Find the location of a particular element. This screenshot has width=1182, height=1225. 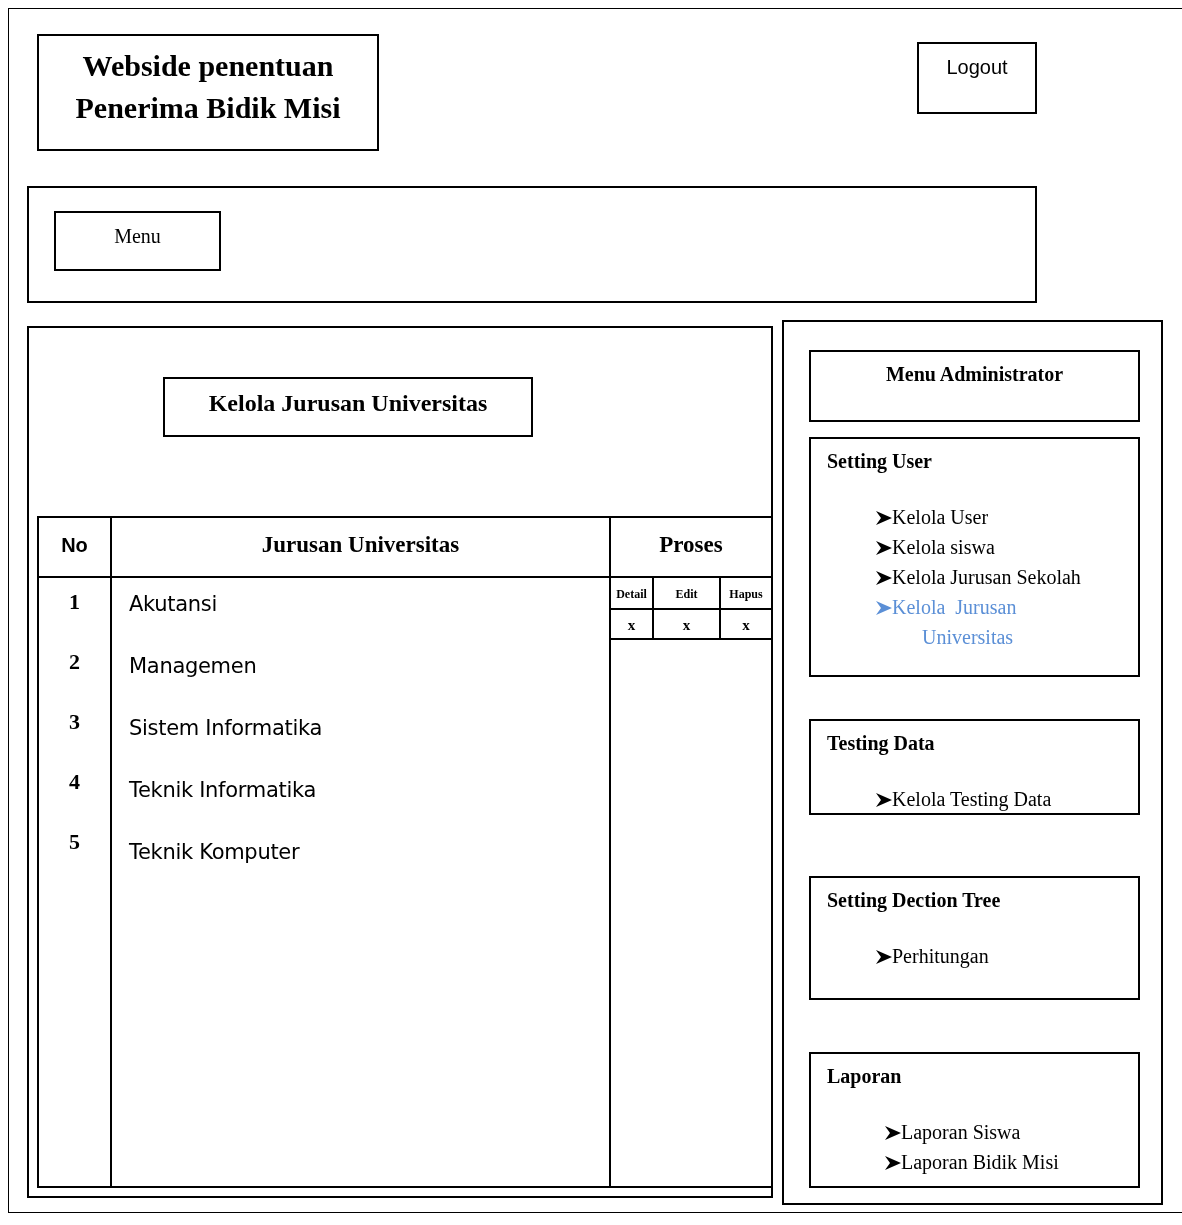

action-header: Edit is located at coordinates (687, 594).